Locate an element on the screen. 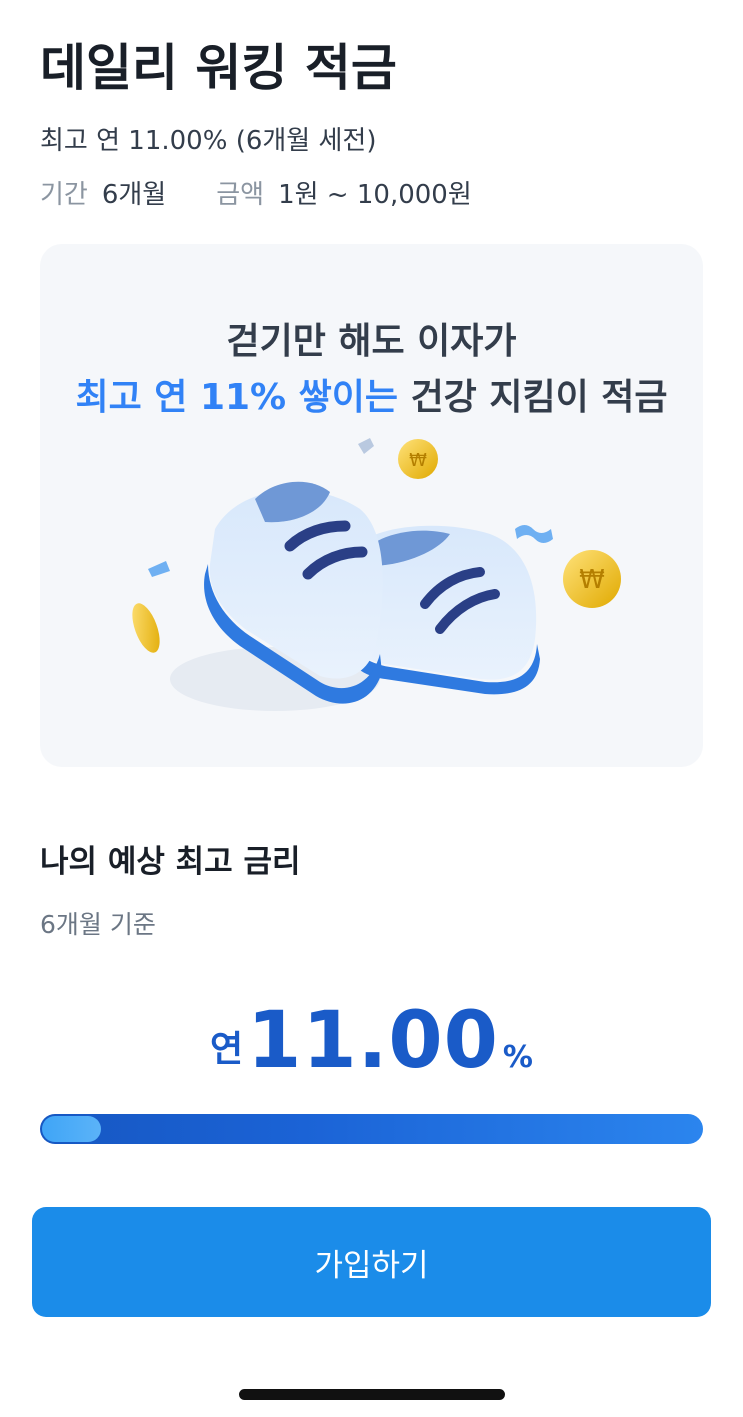 This screenshot has width=743, height=1417. hero-rest-text: 건강 지킴이 적금 is located at coordinates (539, 397).